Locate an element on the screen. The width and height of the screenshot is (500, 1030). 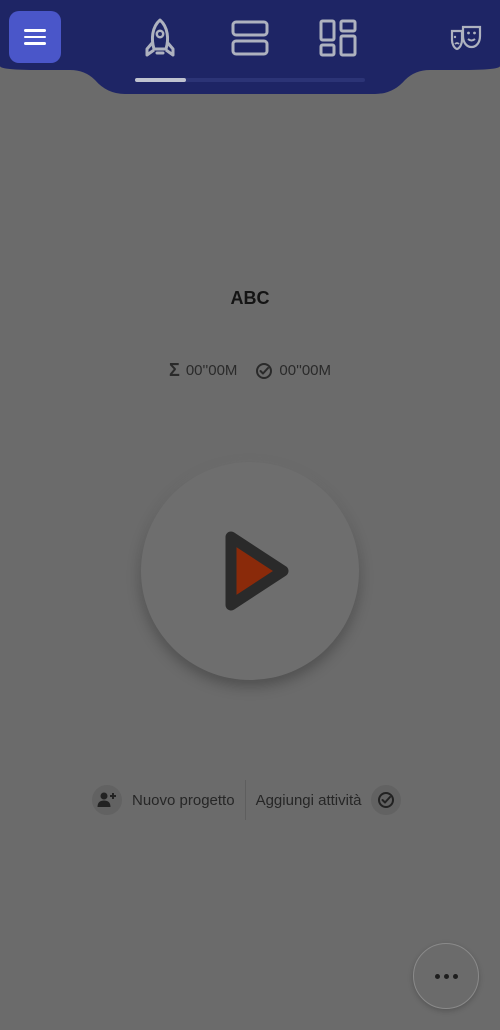
top-app-bar is located at coordinates (250, 48).